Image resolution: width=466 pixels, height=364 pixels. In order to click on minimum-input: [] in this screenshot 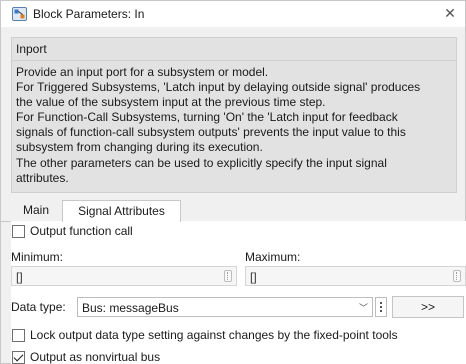, I will do `click(124, 276)`.